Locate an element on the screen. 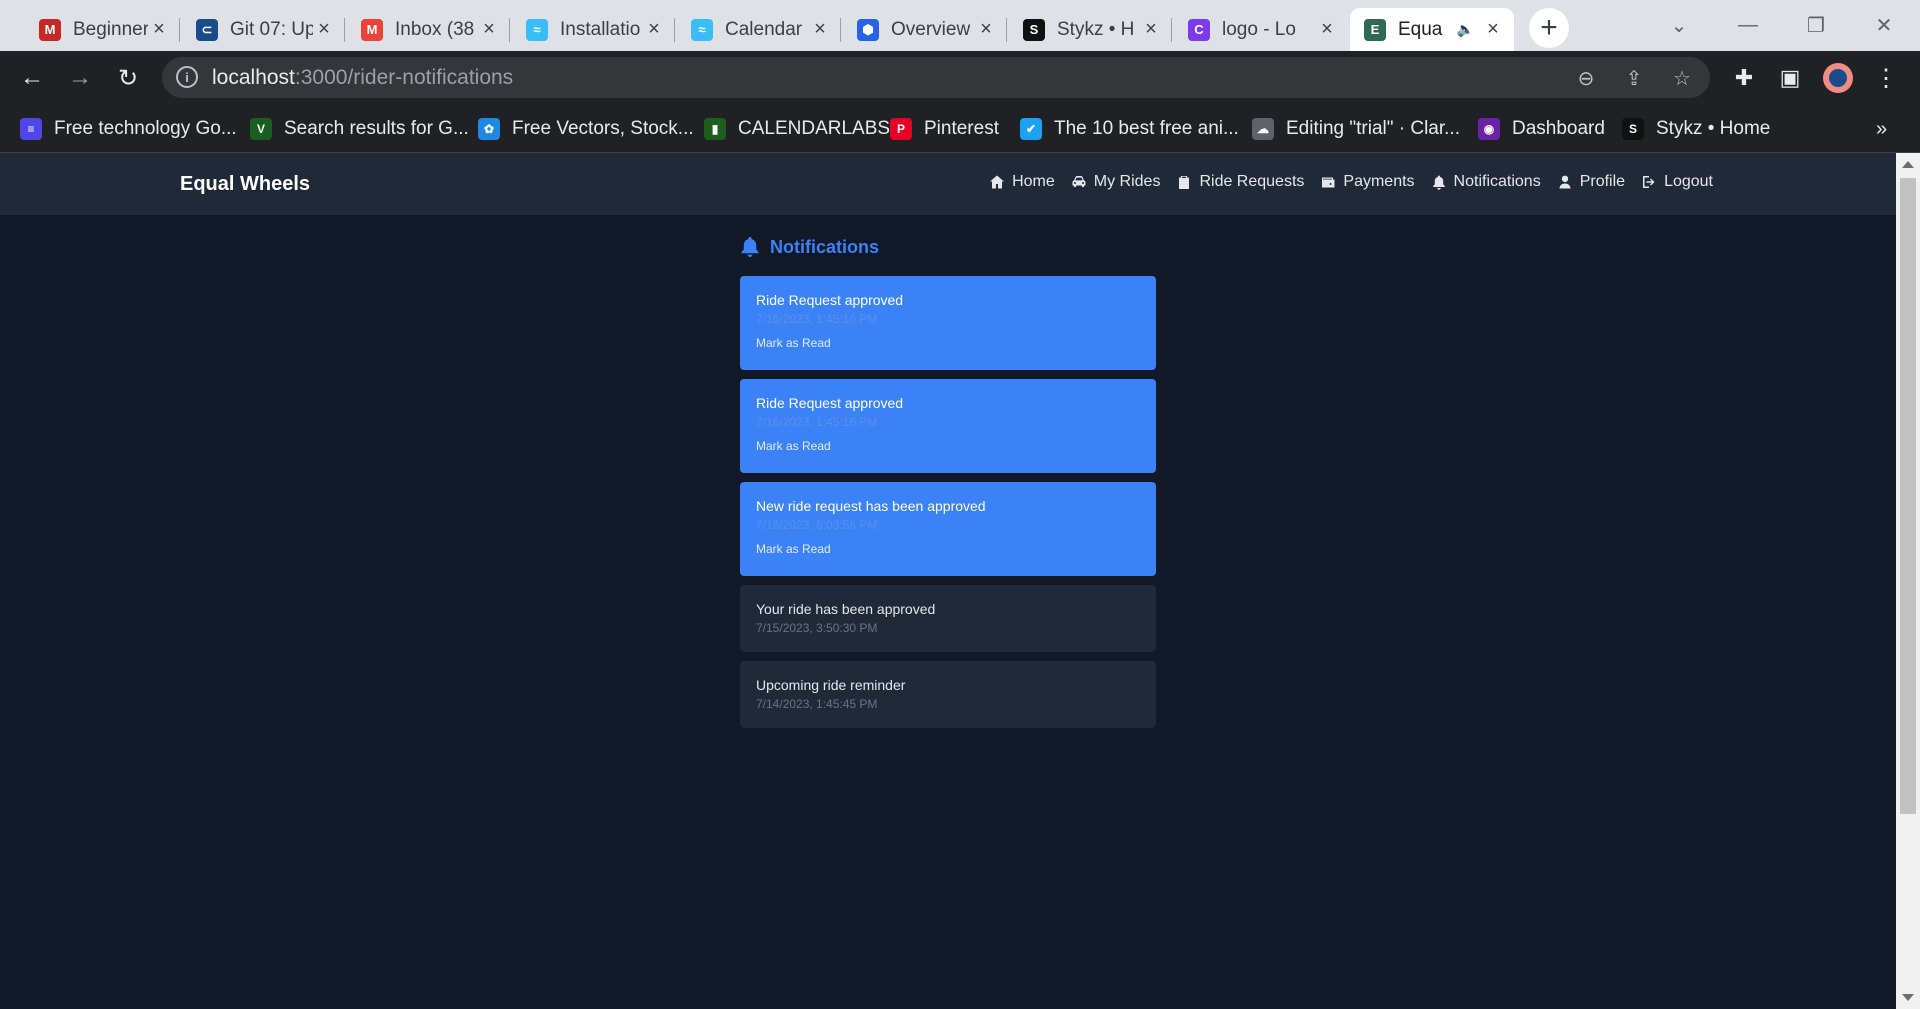  menu-kebab-icon: ⋮ is located at coordinates (1886, 78).